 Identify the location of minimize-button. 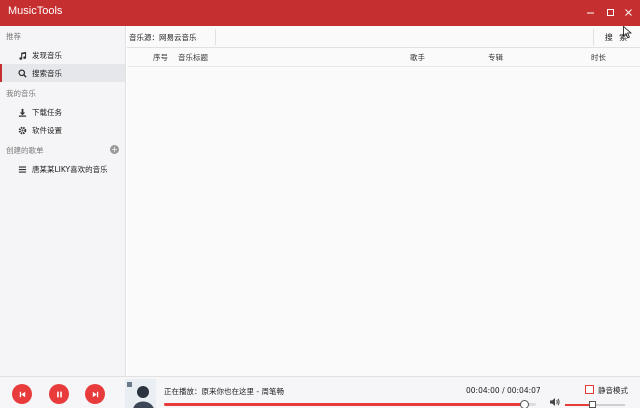
(590, 12).